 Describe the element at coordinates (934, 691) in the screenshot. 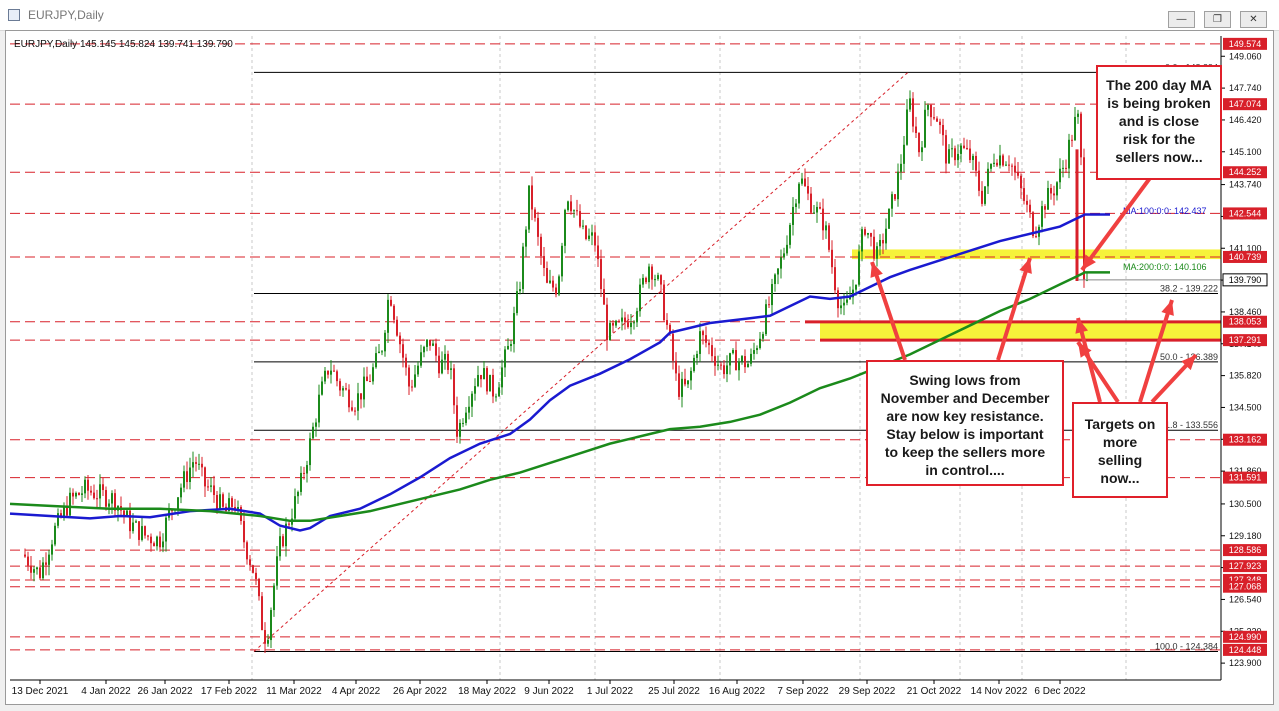

I see `time-tick-label: 21 Oct 2022` at that location.